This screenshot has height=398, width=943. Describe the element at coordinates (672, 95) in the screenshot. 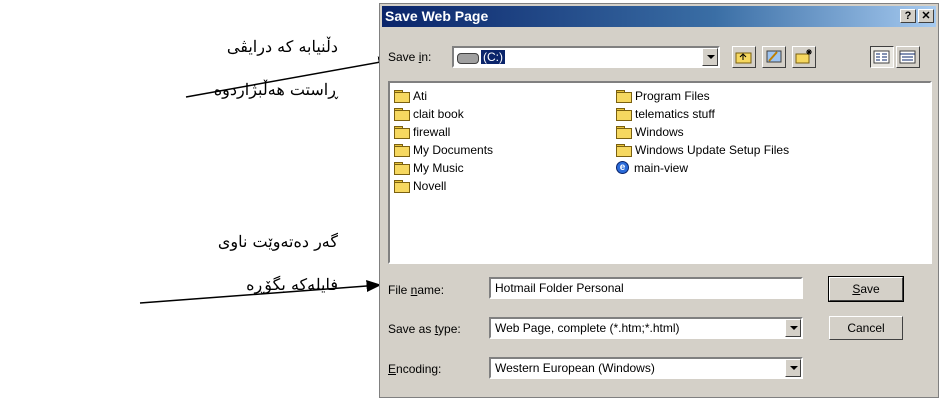

I see `list-item-label: Program Files` at that location.